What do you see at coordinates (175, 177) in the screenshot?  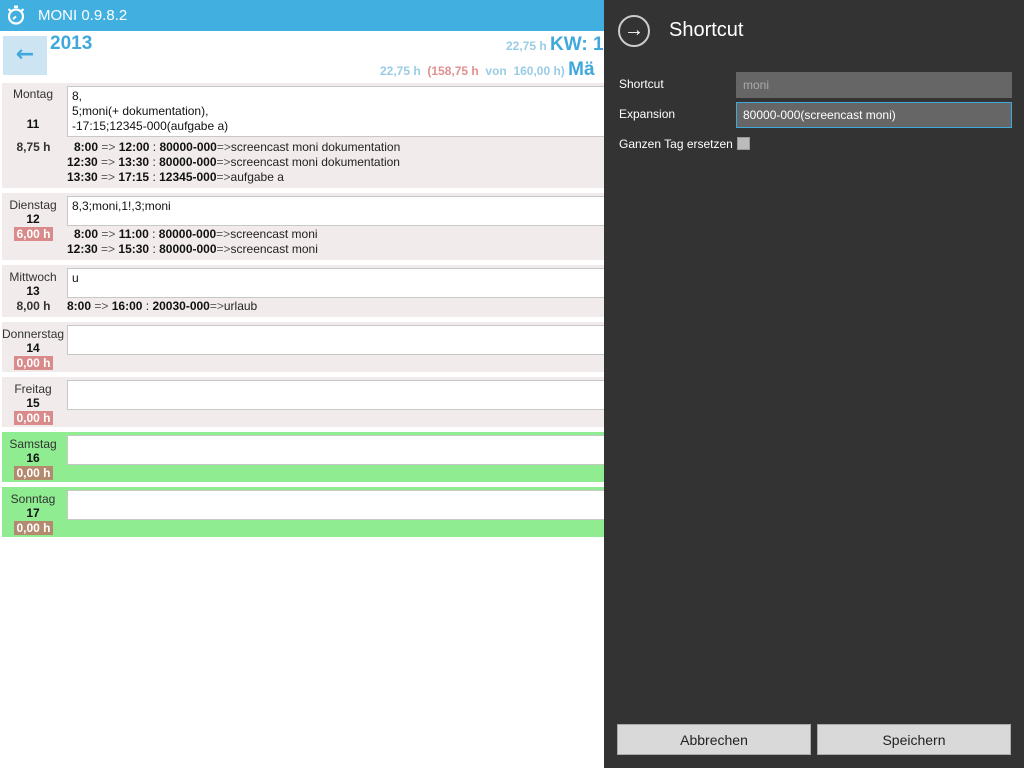 I see `time-entry: 13:30 => 17:15 : 12345-000=>aufgabe a` at bounding box center [175, 177].